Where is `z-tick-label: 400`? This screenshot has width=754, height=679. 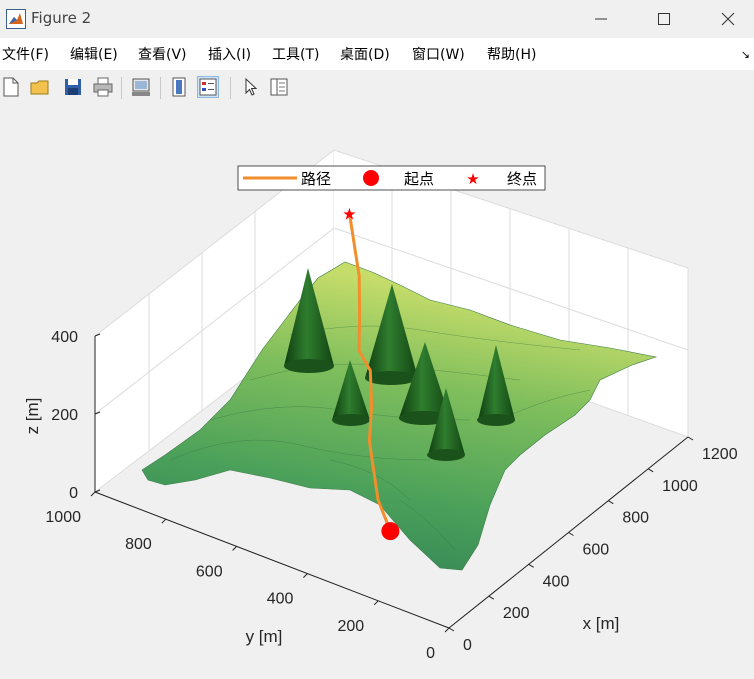
z-tick-label: 400 is located at coordinates (64, 337).